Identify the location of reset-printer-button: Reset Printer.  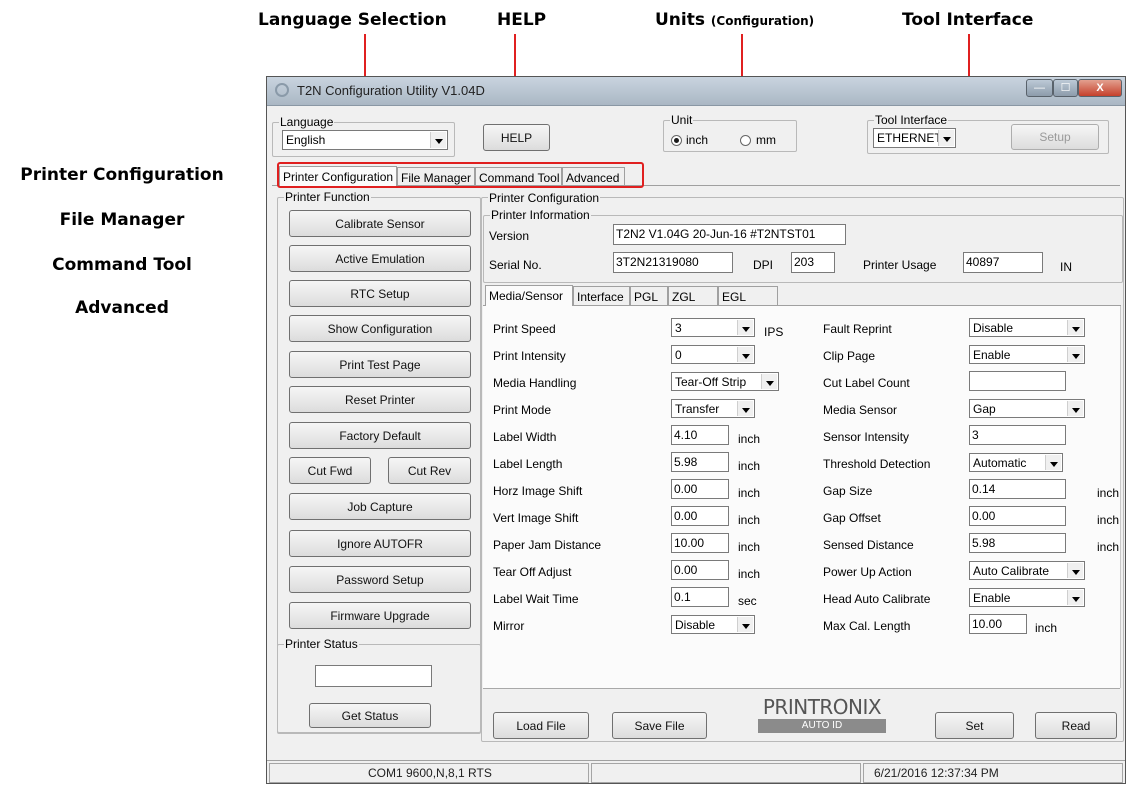
(380, 399).